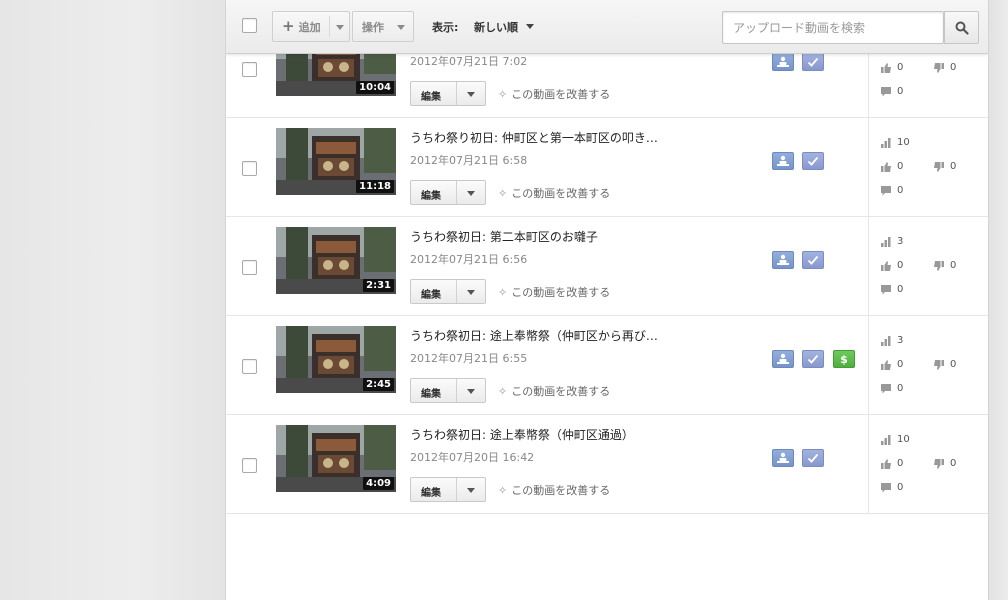  I want to click on view-count: 3, so click(892, 340).